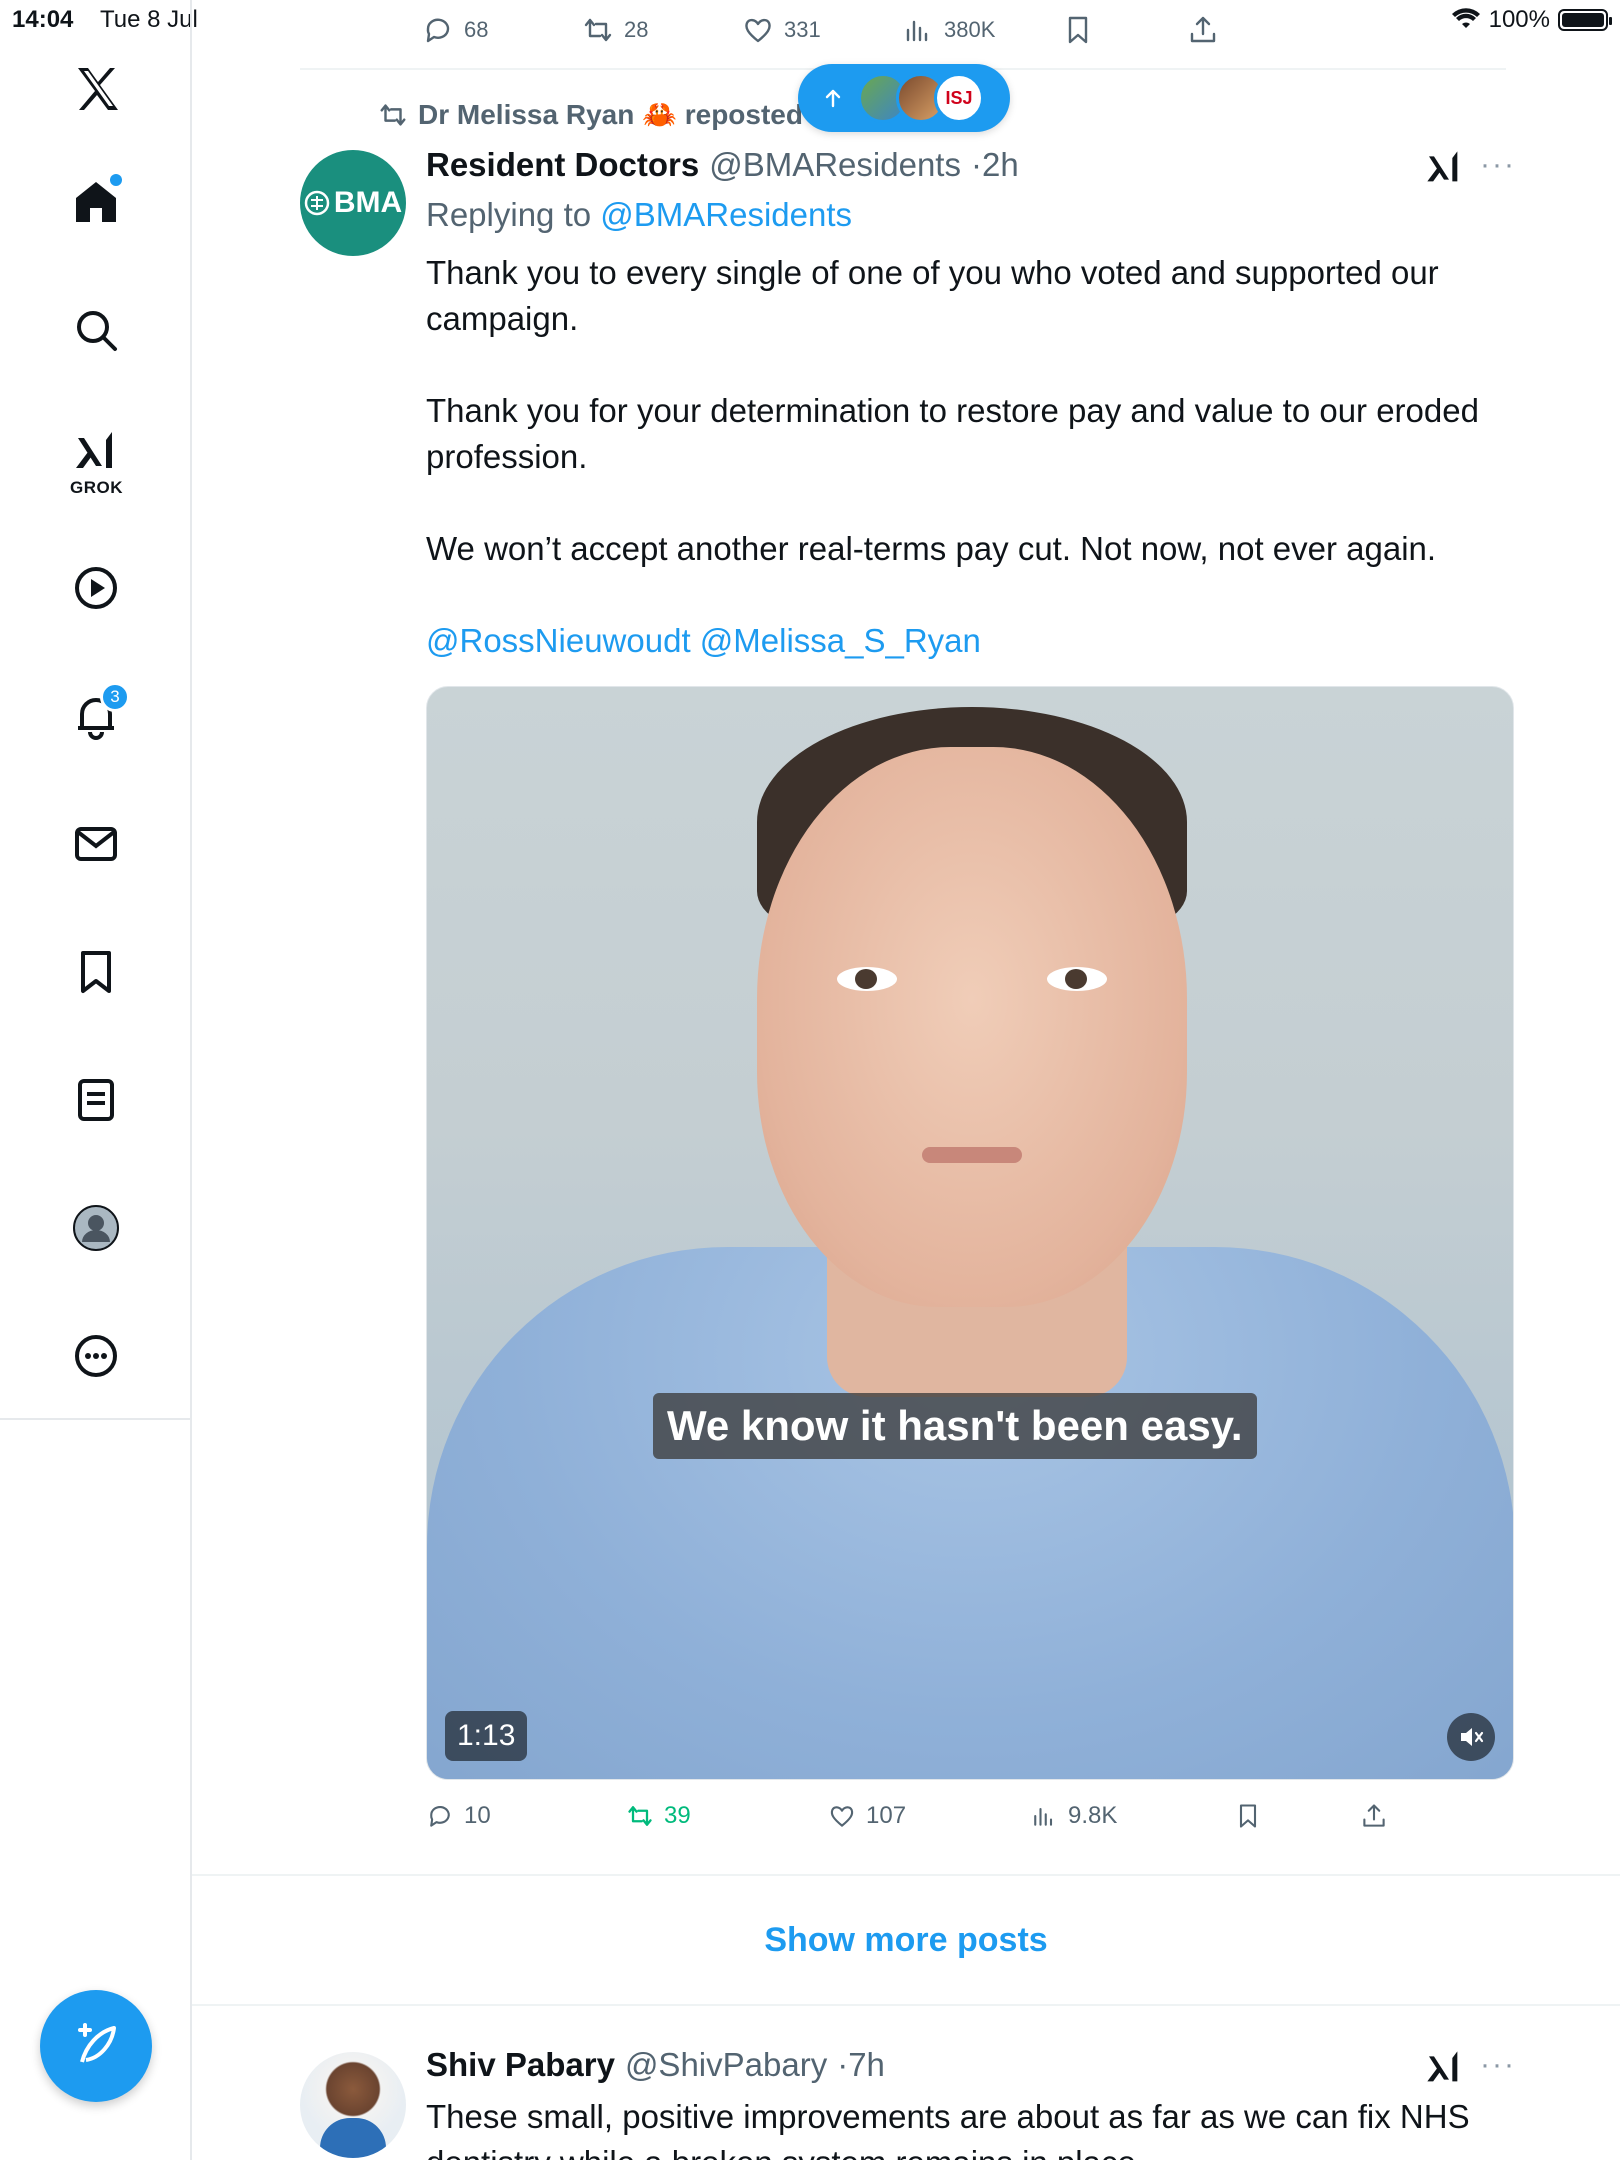 Image resolution: width=1620 pixels, height=2160 pixels. Describe the element at coordinates (477, 1815) in the screenshot. I see `reply-count: 10` at that location.